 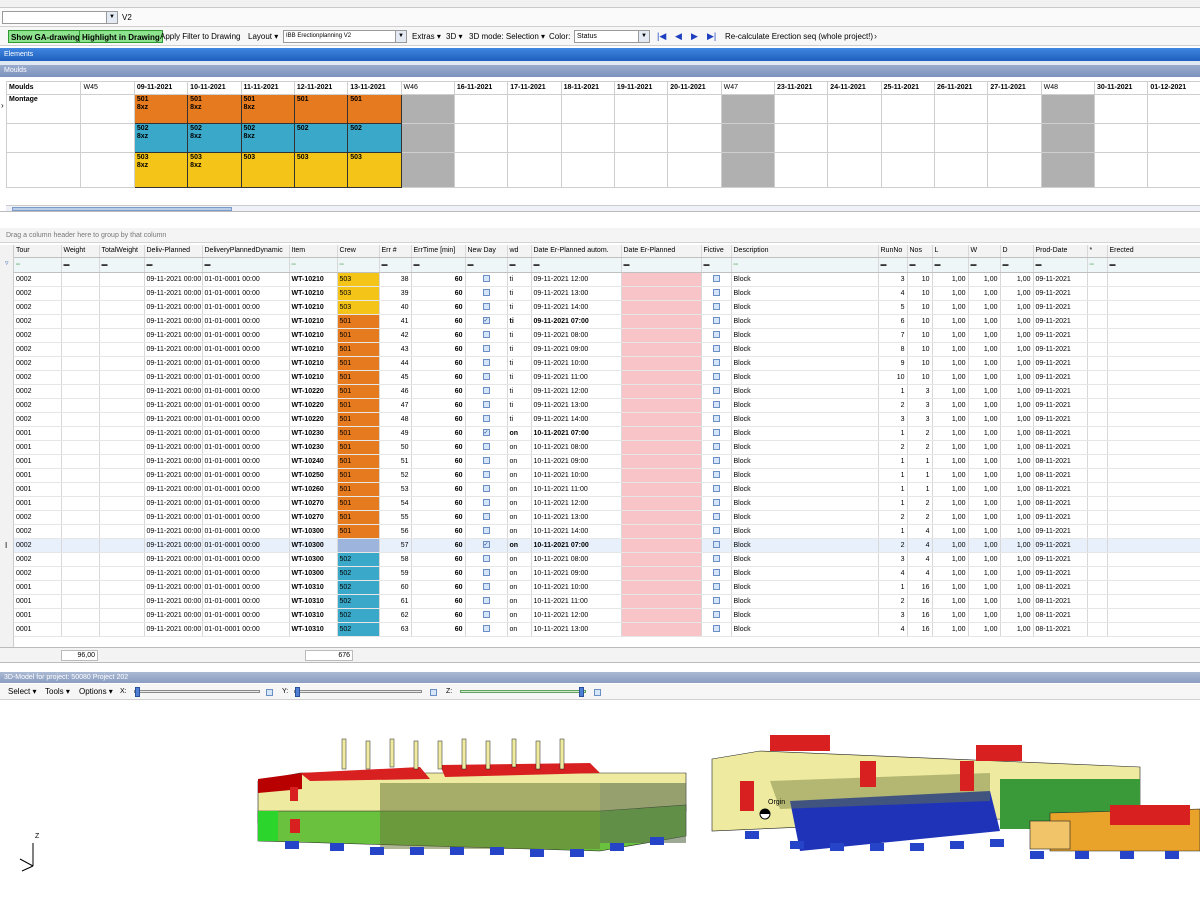 I want to click on table-cell: 10, so click(x=920, y=335).